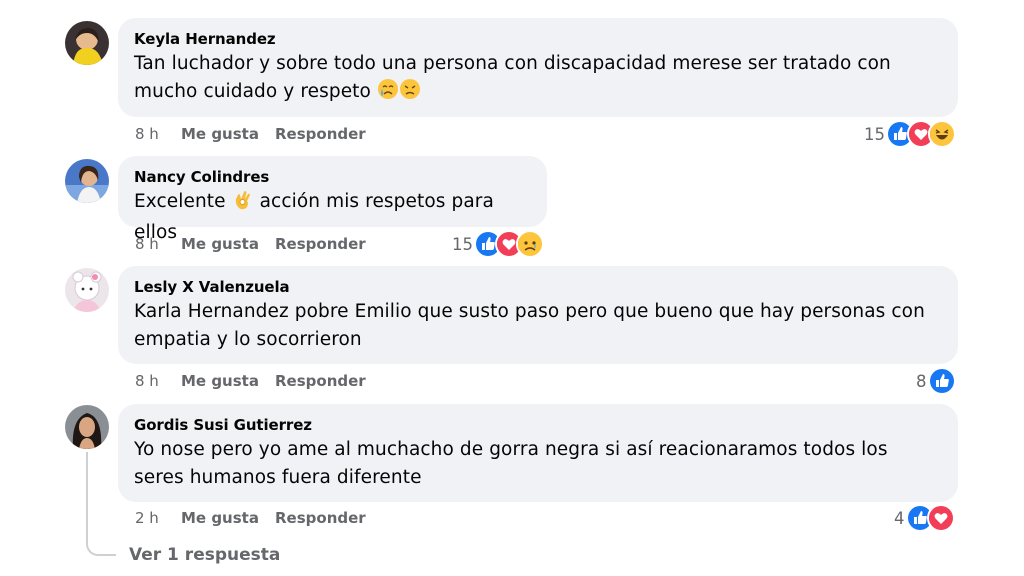 This screenshot has width=1024, height=576. Describe the element at coordinates (204, 555) in the screenshot. I see `view-replies-link: Ver 1 respuesta` at that location.